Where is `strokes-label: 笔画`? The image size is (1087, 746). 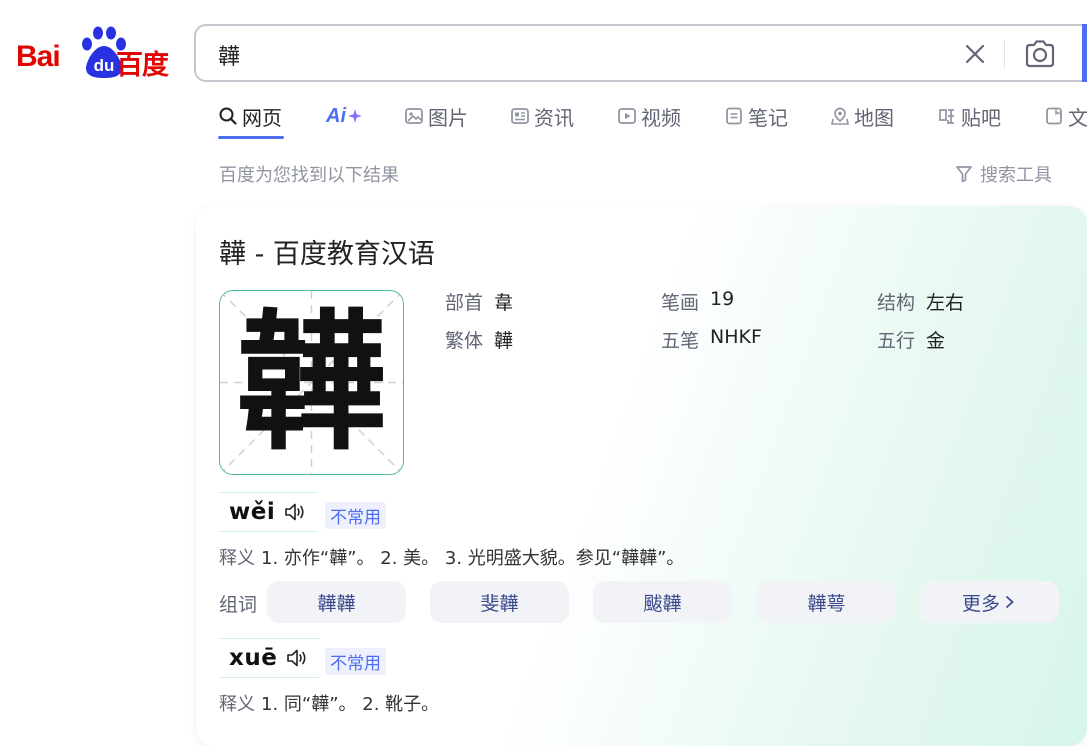 strokes-label: 笔画 is located at coordinates (680, 303).